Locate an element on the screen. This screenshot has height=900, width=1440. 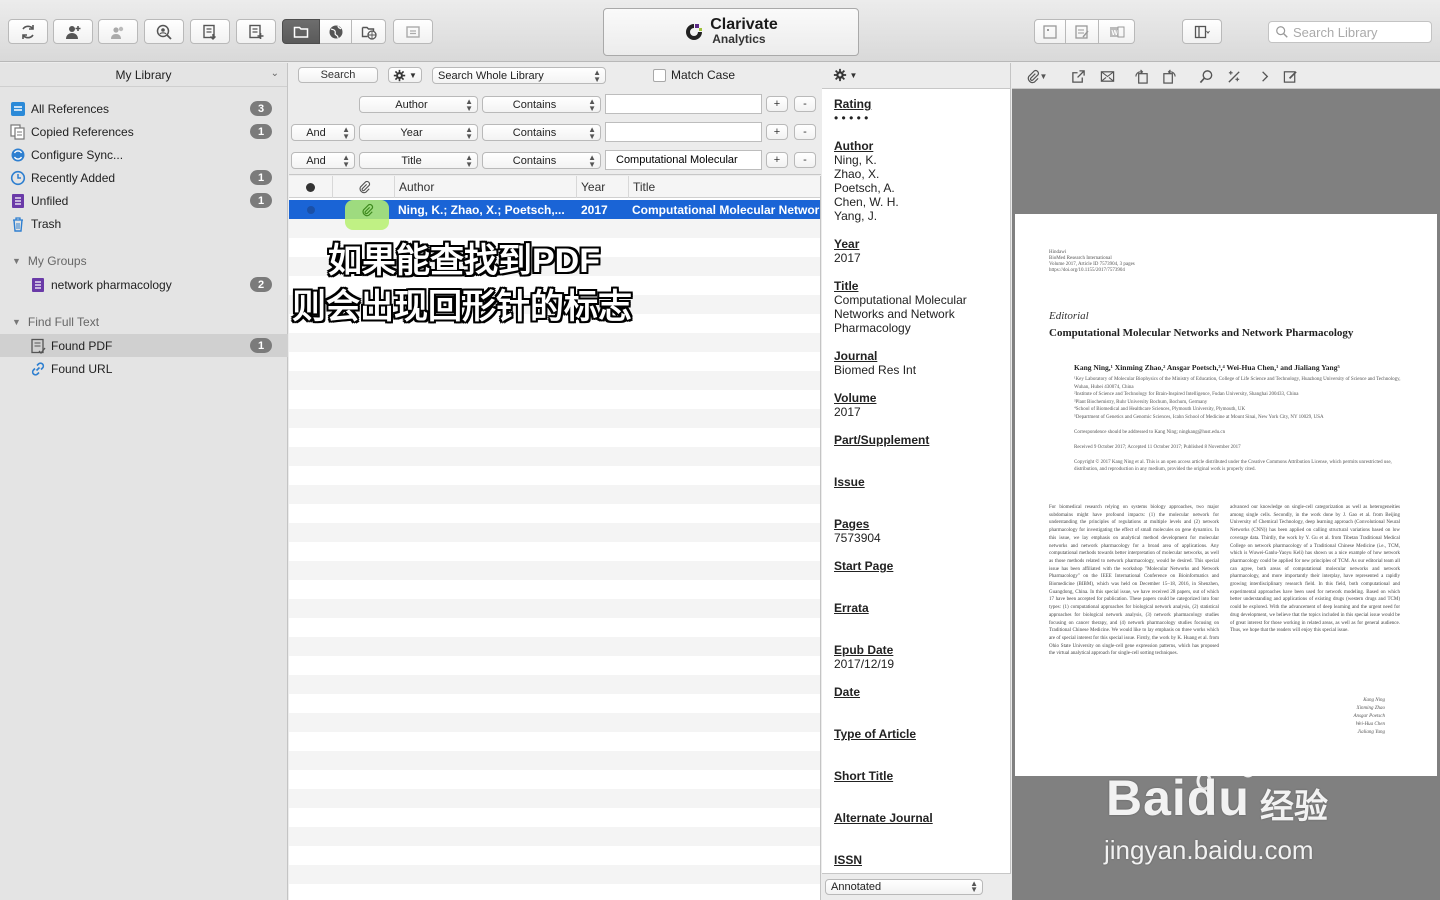
sidebar-item-found-url: Found URL is located at coordinates (144, 368).